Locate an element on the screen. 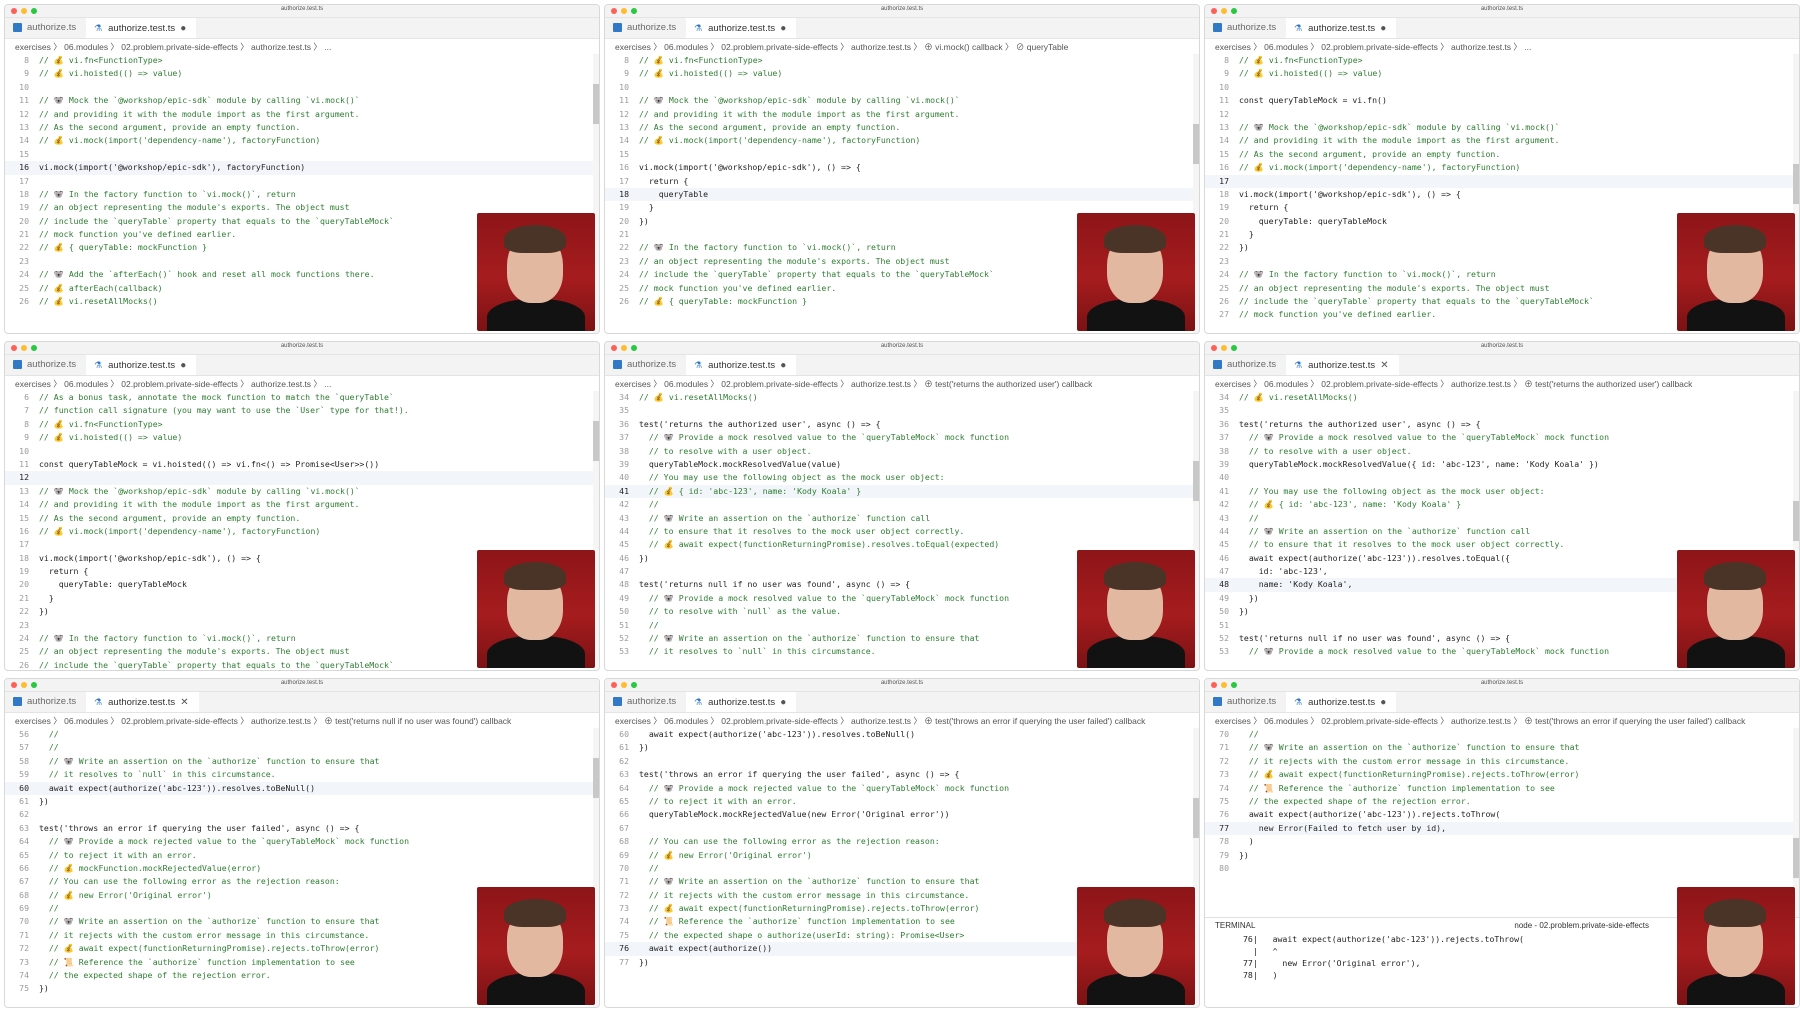 Image resolution: width=1800 pixels, height=1011 pixels. code-text: // to resolve with a user object. is located at coordinates (725, 451).